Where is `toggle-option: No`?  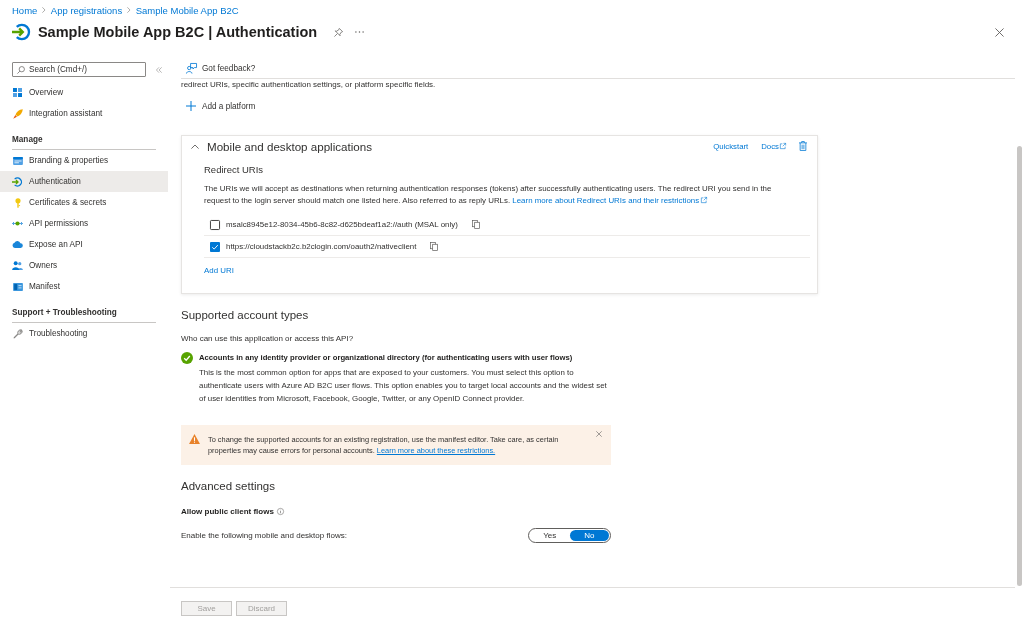 toggle-option: No is located at coordinates (589, 535).